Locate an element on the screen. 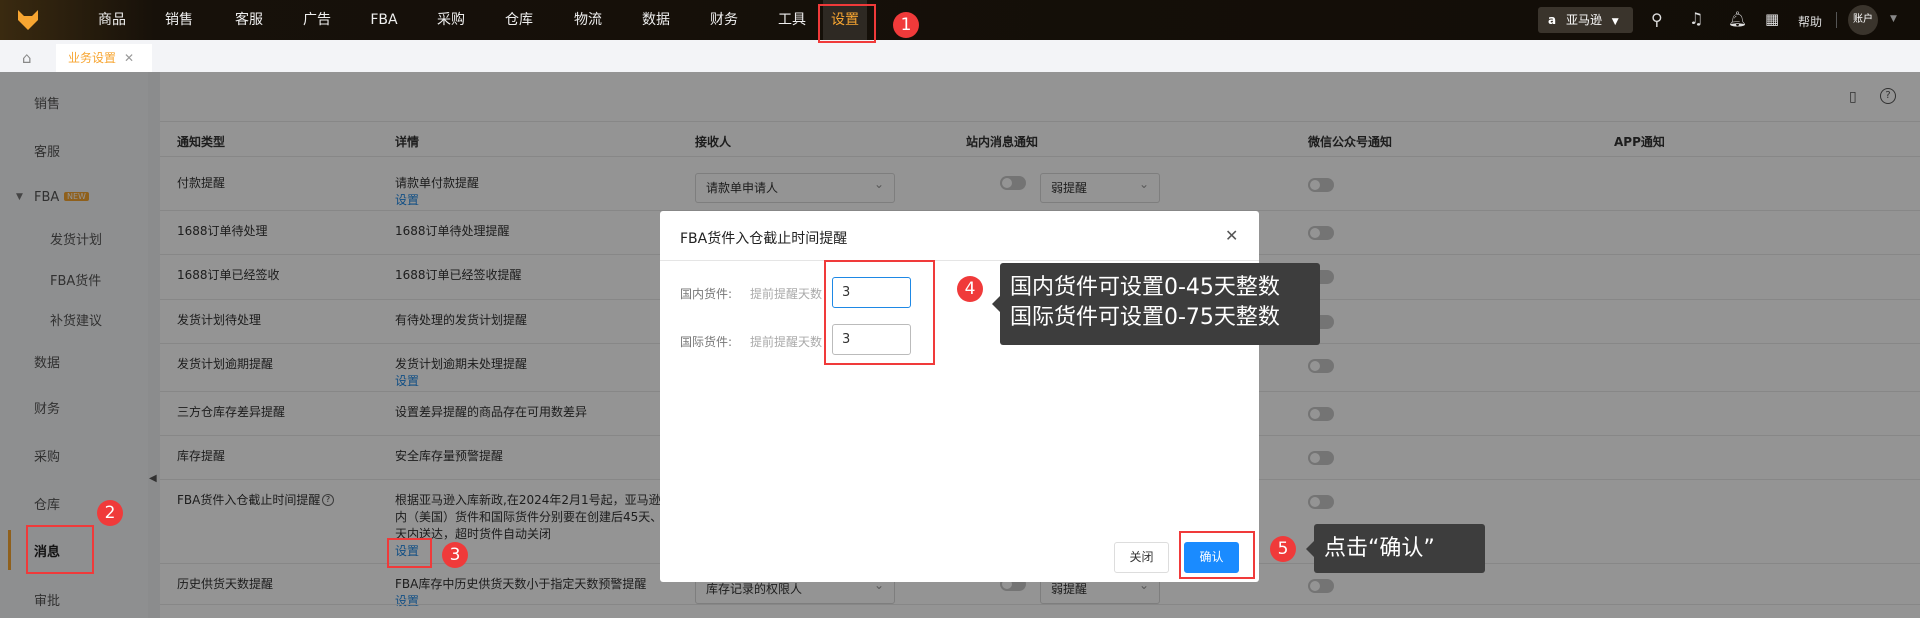 Image resolution: width=1920 pixels, height=618 pixels. nav-item: 广告 is located at coordinates (317, 20).